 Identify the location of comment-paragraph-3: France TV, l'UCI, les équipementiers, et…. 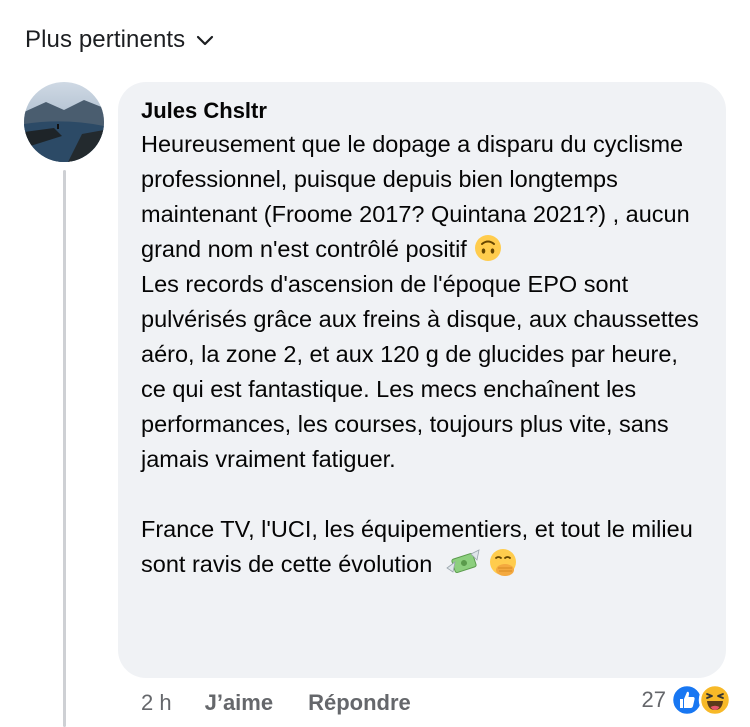
(420, 546).